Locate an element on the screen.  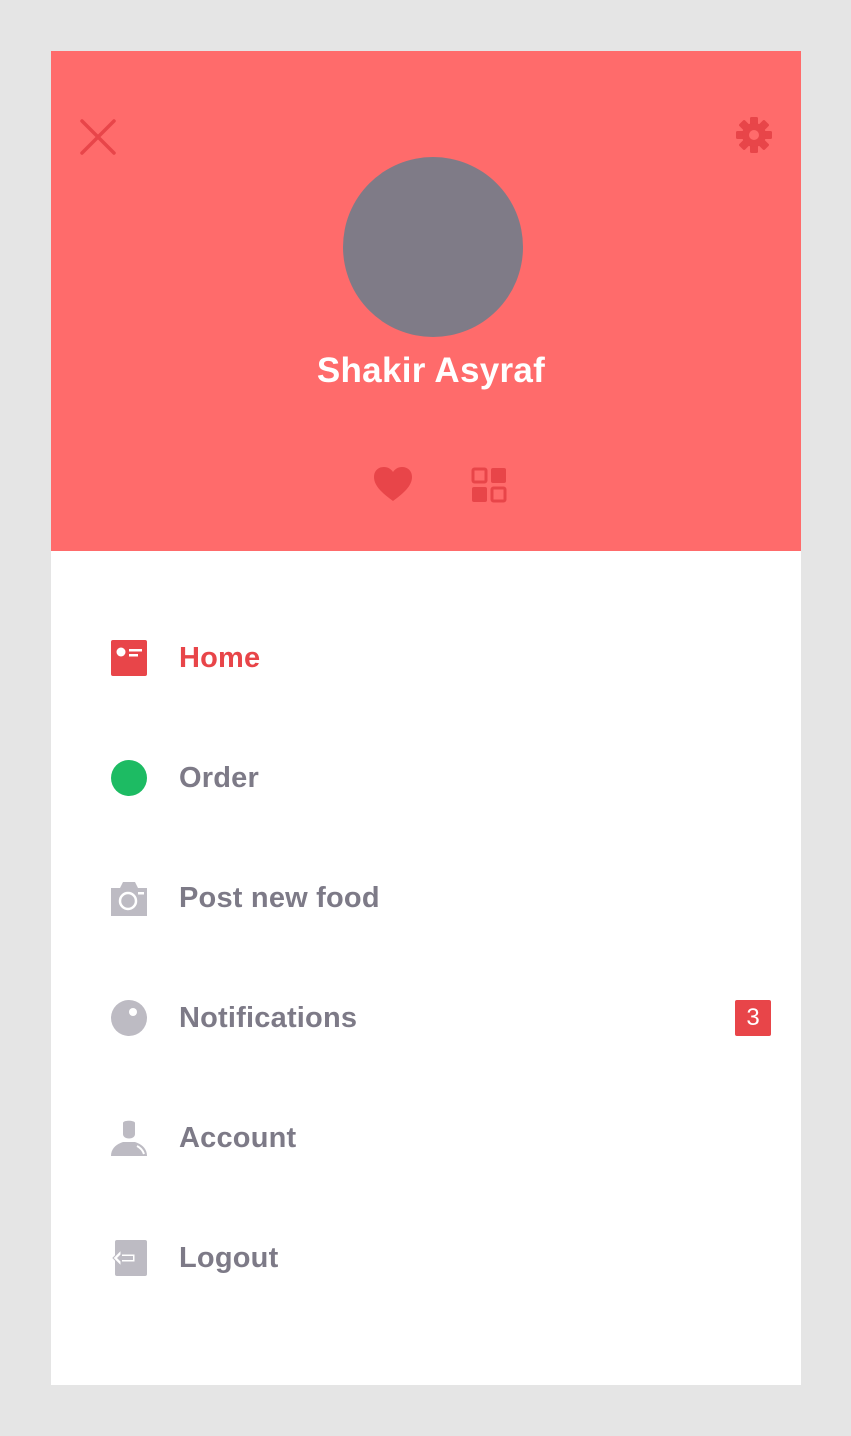
logout-icon is located at coordinates (129, 1258).